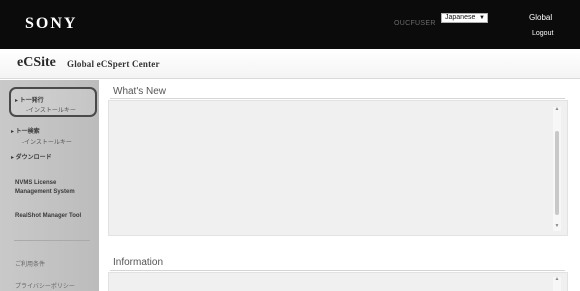  What do you see at coordinates (557, 284) in the screenshot?
I see `information-scrollbar: ▲` at bounding box center [557, 284].